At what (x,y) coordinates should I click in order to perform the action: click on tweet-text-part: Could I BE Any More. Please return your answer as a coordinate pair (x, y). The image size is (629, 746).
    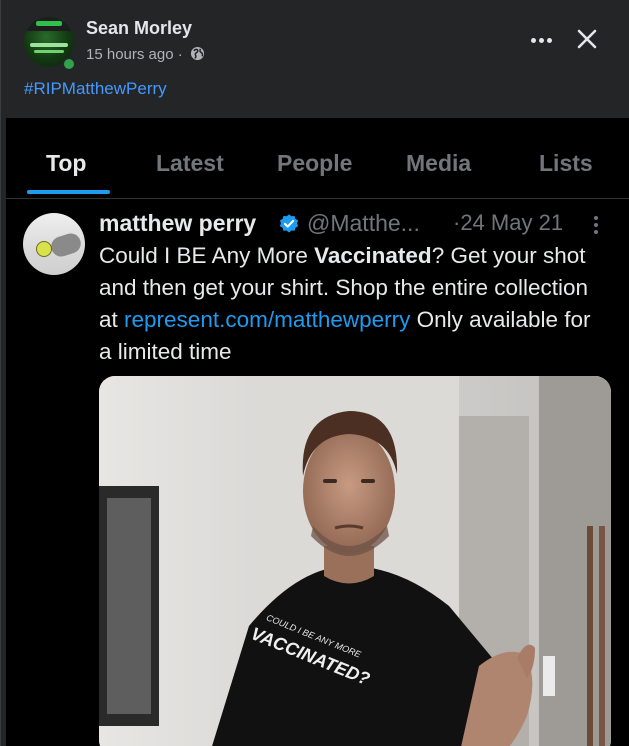
    Looking at the image, I should click on (207, 255).